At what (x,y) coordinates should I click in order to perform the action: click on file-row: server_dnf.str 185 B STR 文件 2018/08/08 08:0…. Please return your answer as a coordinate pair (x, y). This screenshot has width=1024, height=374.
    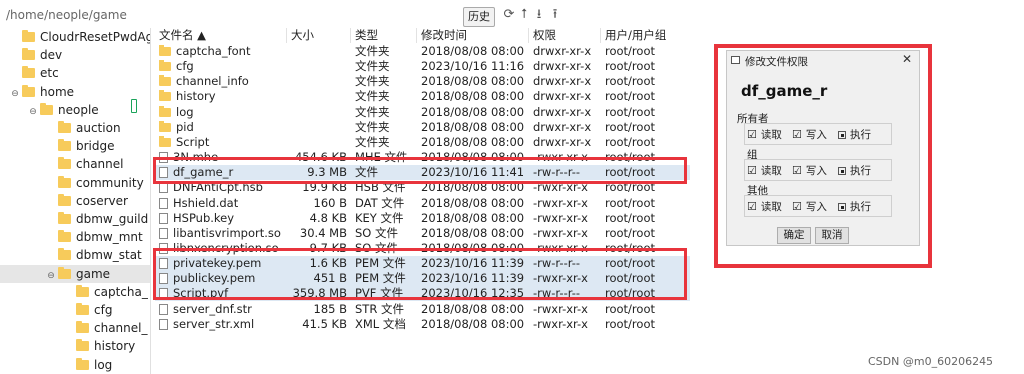
    Looking at the image, I should click on (422, 309).